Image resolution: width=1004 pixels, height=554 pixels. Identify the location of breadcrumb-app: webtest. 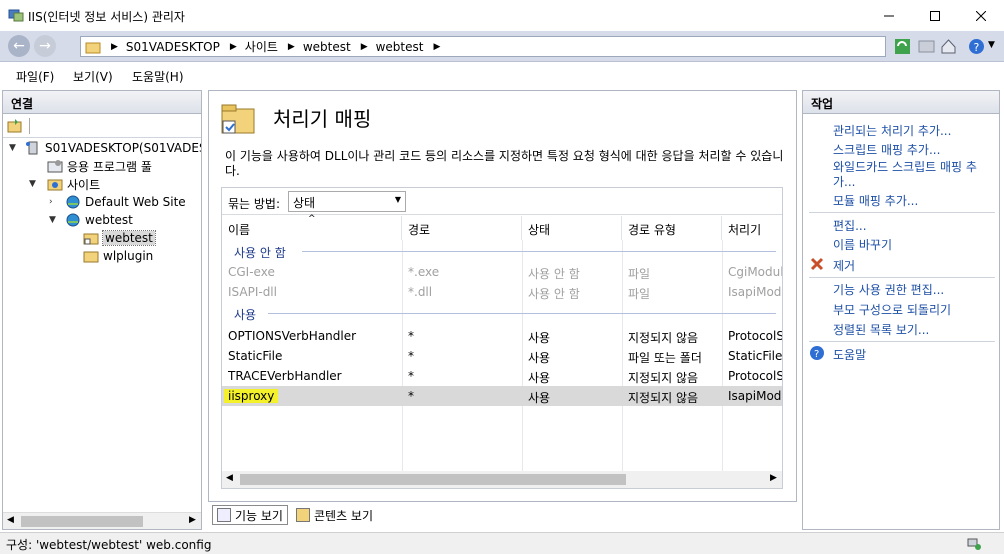
(400, 47).